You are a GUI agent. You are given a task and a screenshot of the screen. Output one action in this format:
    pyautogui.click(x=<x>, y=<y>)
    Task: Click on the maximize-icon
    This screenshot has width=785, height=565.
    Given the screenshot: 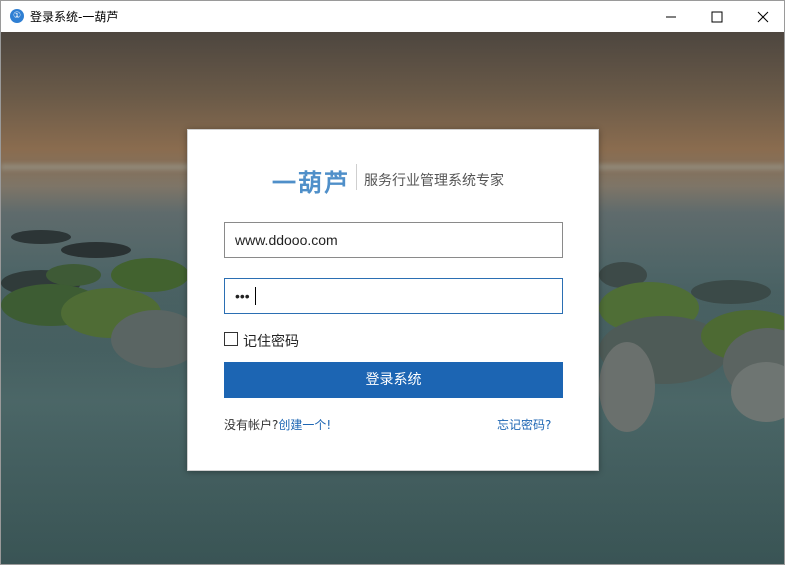 What is the action you would take?
    pyautogui.click(x=717, y=17)
    